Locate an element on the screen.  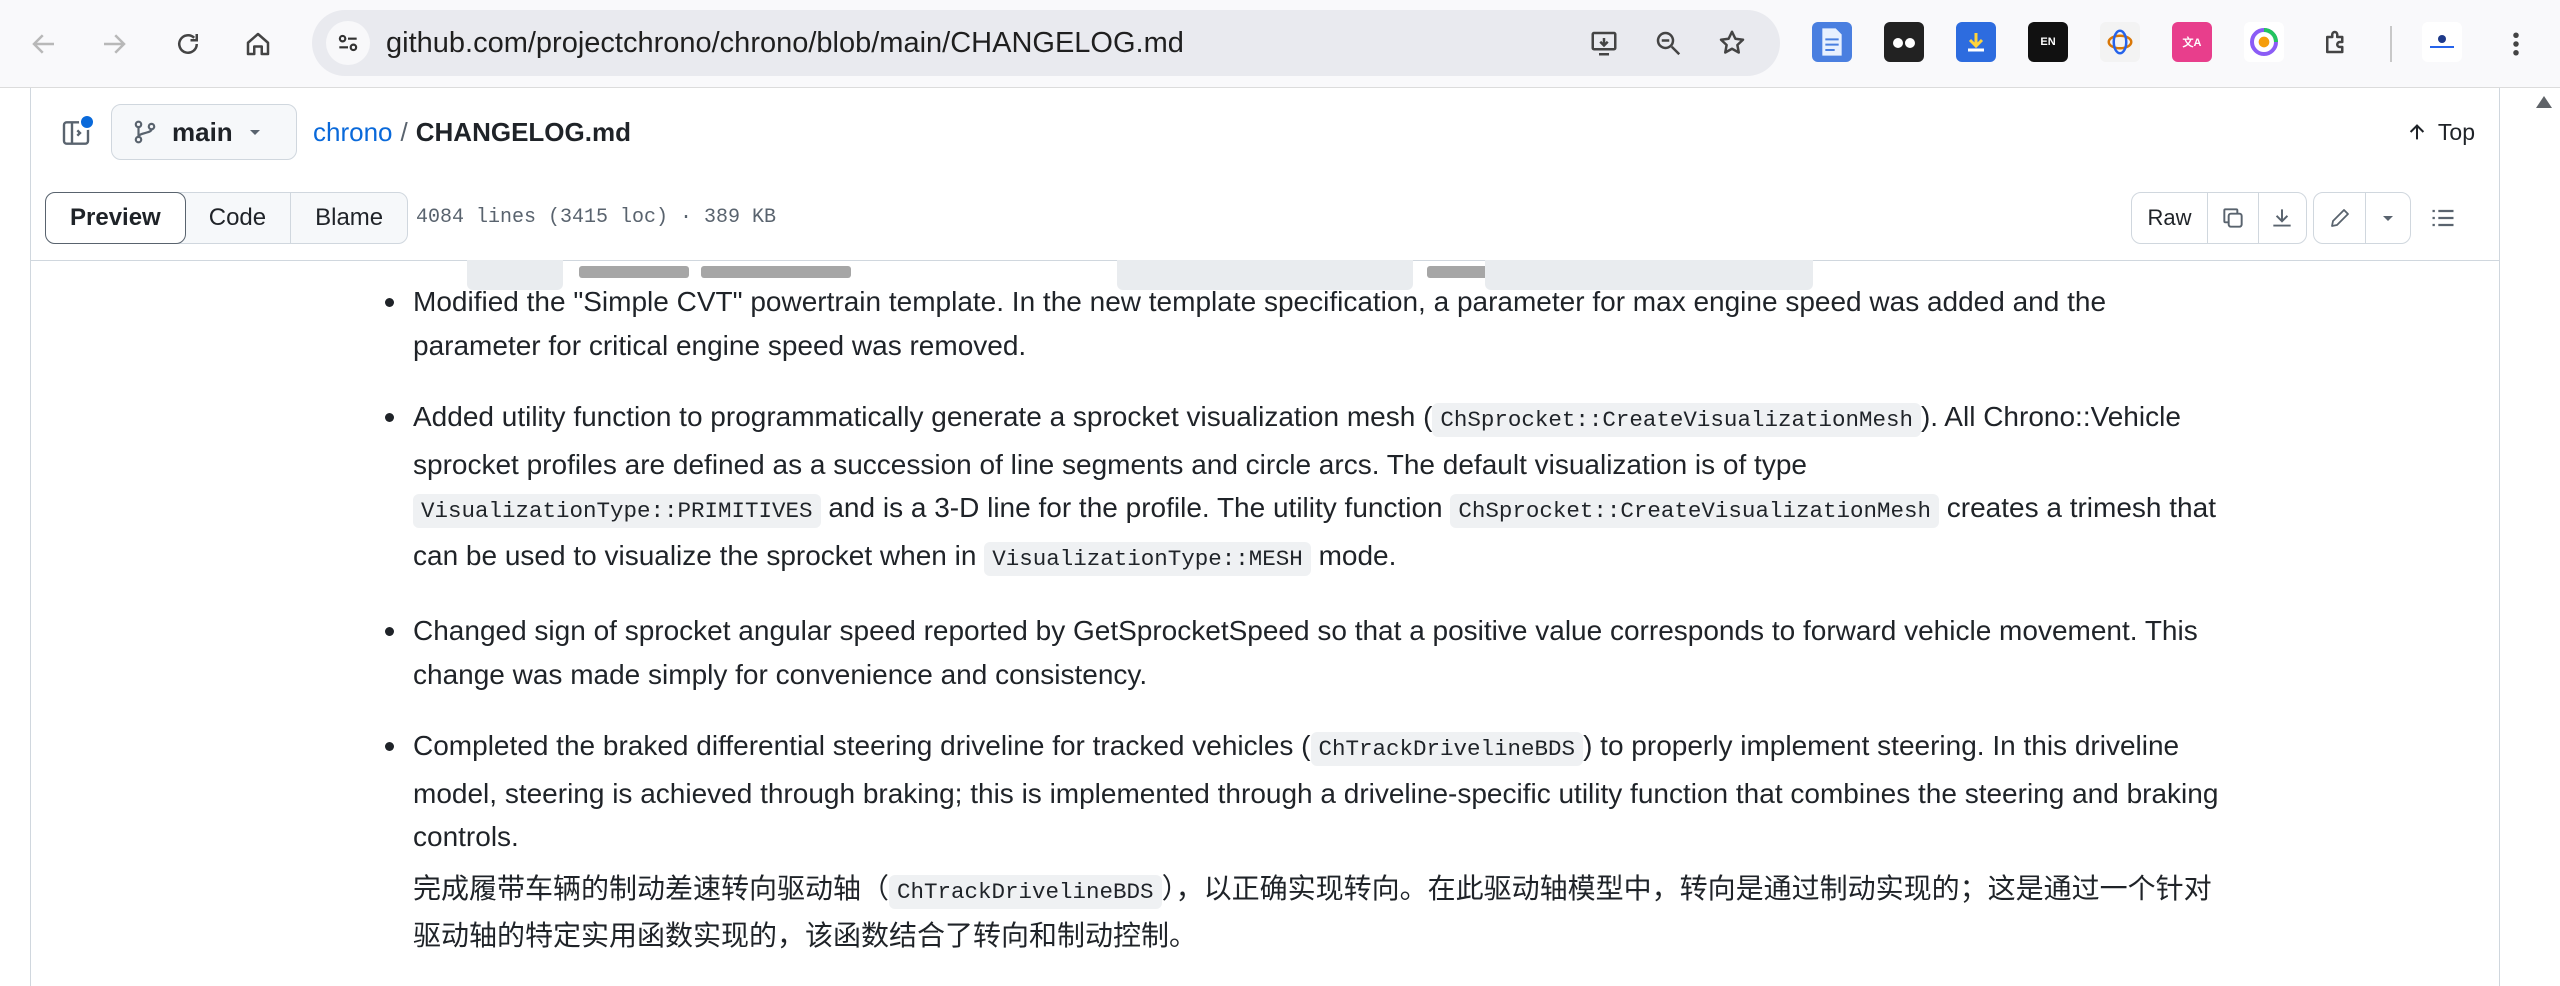
branch-icon is located at coordinates (145, 132).